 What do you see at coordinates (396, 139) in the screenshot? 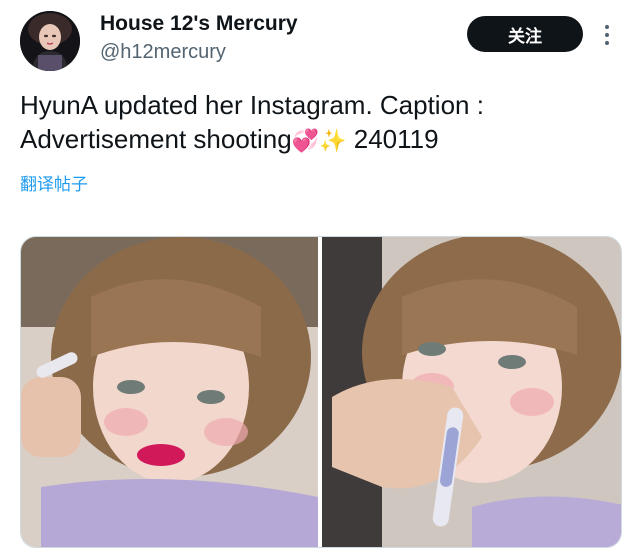
I see `tweet-date-code: 240119` at bounding box center [396, 139].